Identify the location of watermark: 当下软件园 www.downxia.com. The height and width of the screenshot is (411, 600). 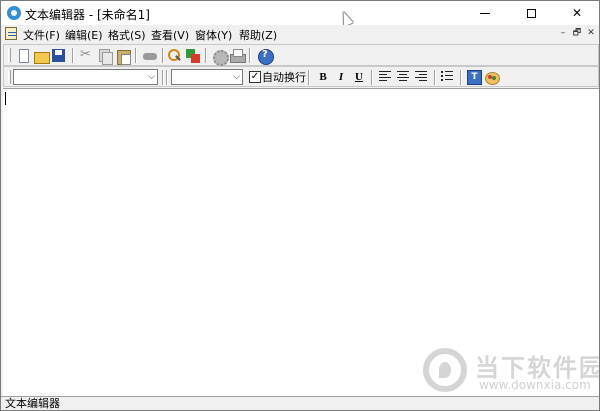
(511, 372).